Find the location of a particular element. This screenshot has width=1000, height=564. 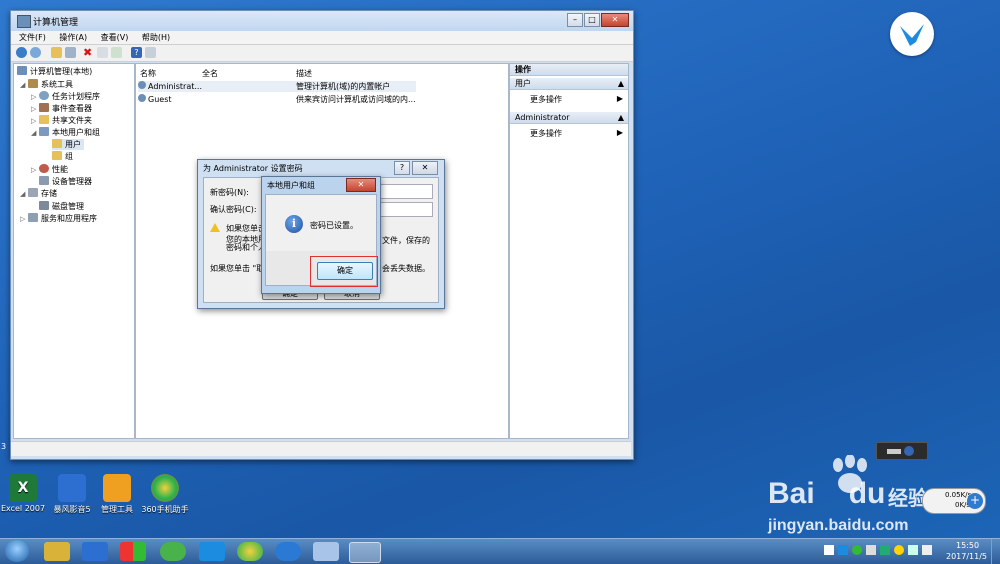

taskbar-app-browser is located at coordinates (173, 551).